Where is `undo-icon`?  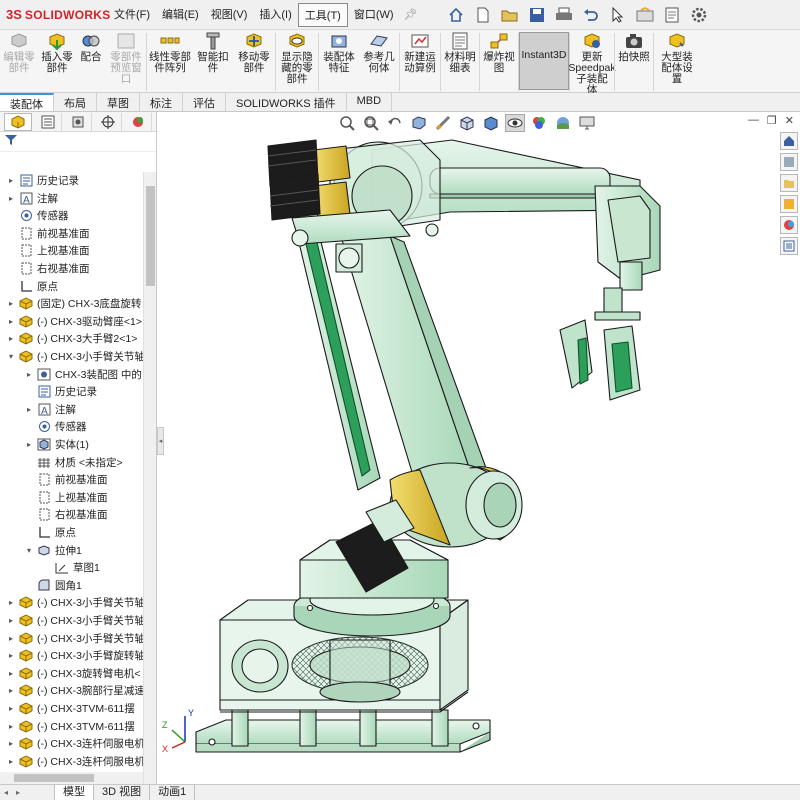 undo-icon is located at coordinates (591, 15).